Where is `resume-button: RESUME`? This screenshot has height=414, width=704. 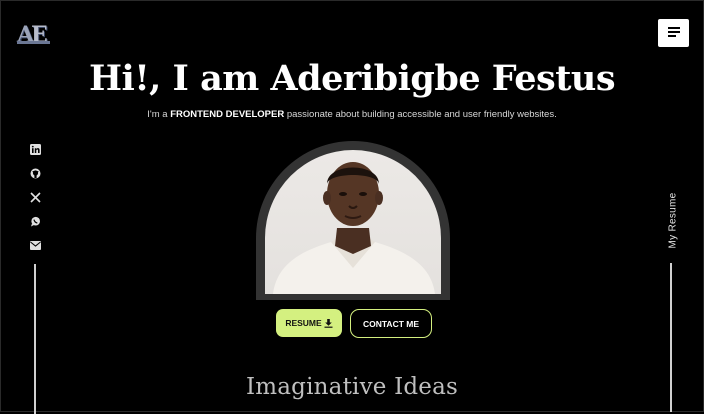 resume-button: RESUME is located at coordinates (309, 323).